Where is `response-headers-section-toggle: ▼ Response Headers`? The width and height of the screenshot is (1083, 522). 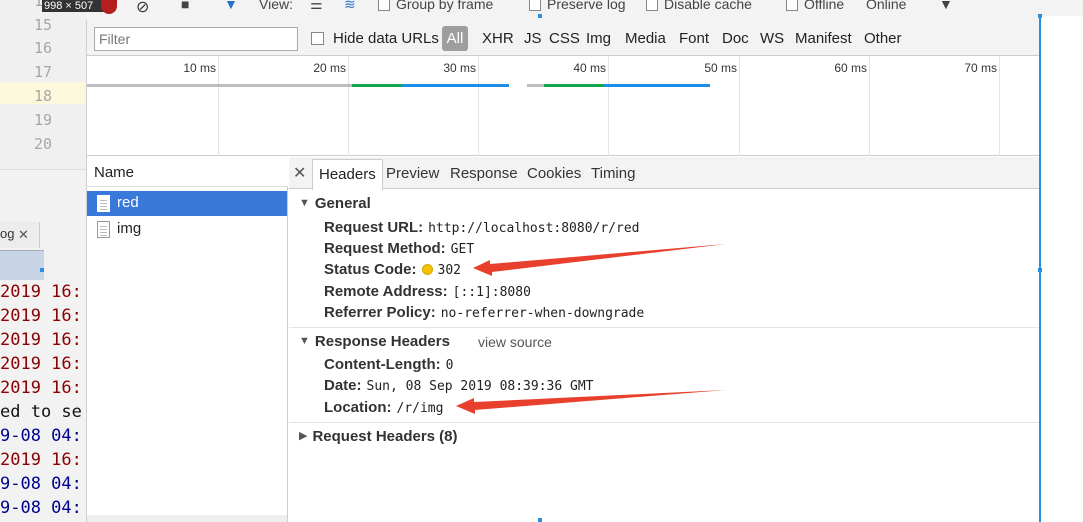
response-headers-section-toggle: ▼ Response Headers is located at coordinates (374, 341).